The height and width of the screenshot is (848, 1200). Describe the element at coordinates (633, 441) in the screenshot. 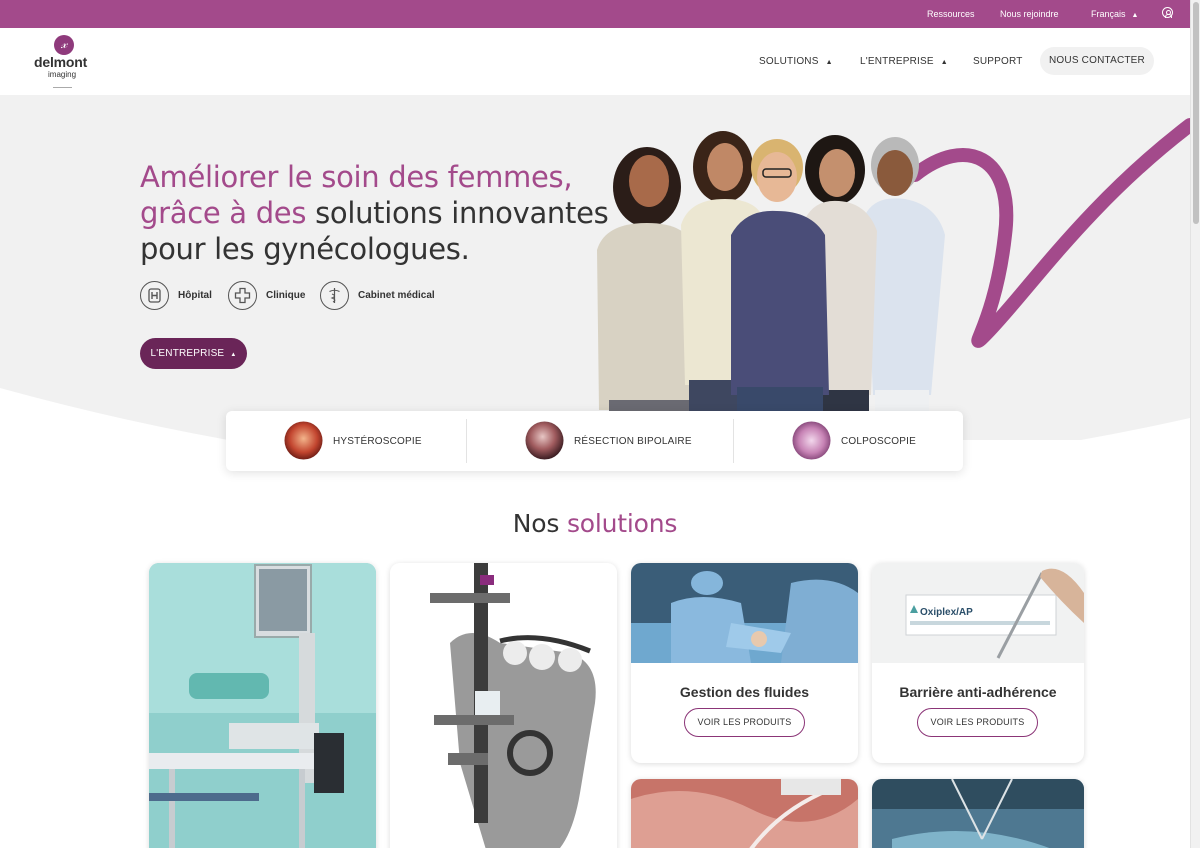

I see `category-label: RÉSECTION BIPOLAIRE` at that location.